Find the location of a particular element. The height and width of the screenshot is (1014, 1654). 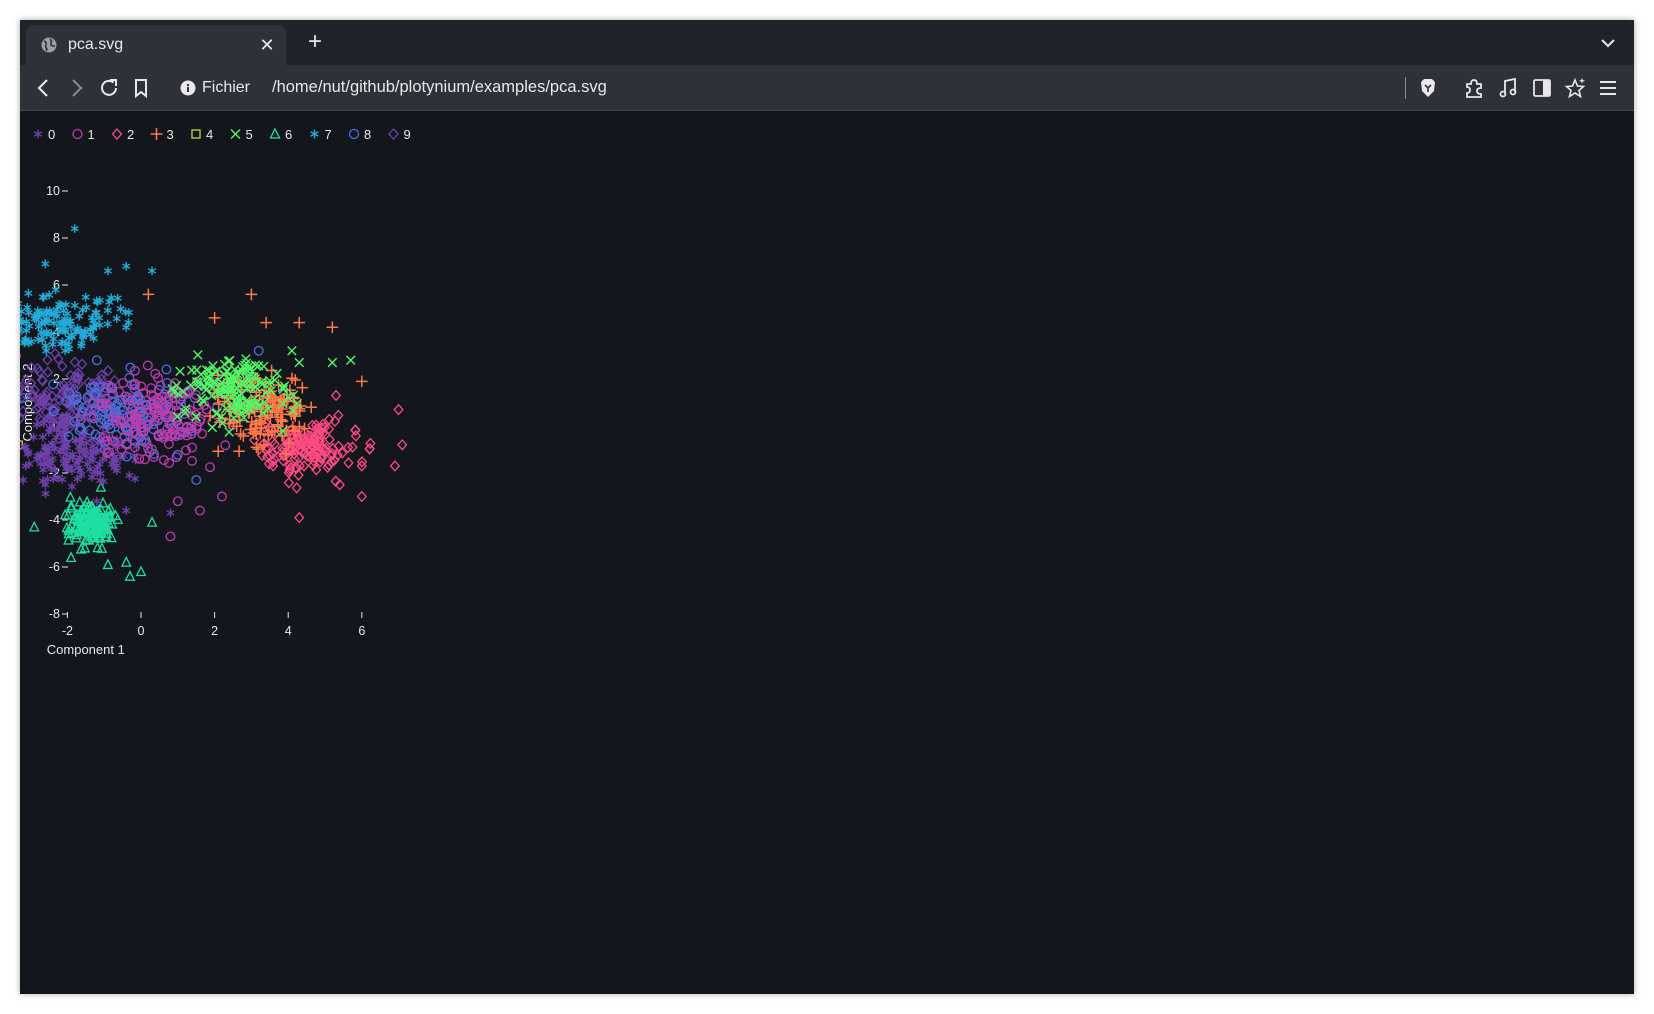

chart-legend: 0 1 2 3 4 5 6 7 8 9 is located at coordinates (222, 134).